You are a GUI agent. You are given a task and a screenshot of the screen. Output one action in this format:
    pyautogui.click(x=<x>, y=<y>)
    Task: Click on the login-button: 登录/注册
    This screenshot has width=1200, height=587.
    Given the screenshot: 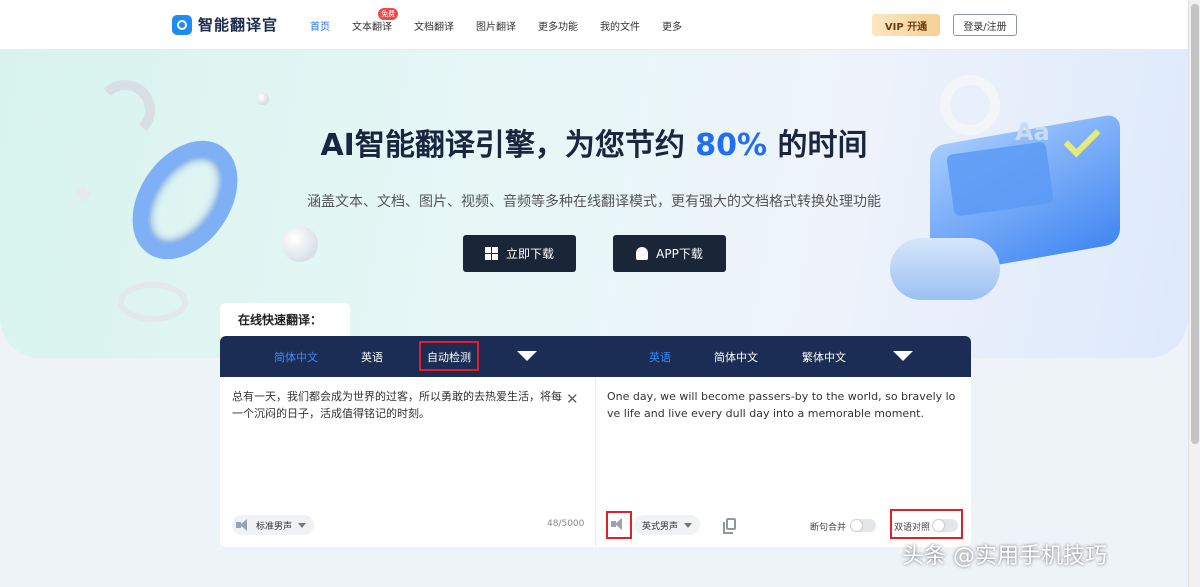 What is the action you would take?
    pyautogui.click(x=985, y=25)
    